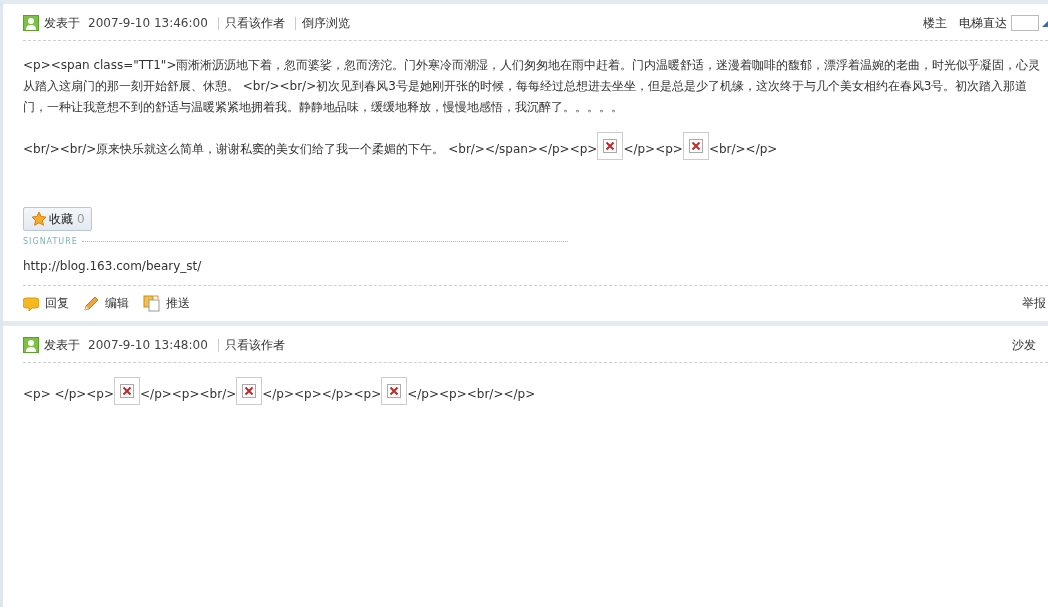 Image resolution: width=1048 pixels, height=611 pixels. I want to click on report-link: 举报, so click(1034, 303).